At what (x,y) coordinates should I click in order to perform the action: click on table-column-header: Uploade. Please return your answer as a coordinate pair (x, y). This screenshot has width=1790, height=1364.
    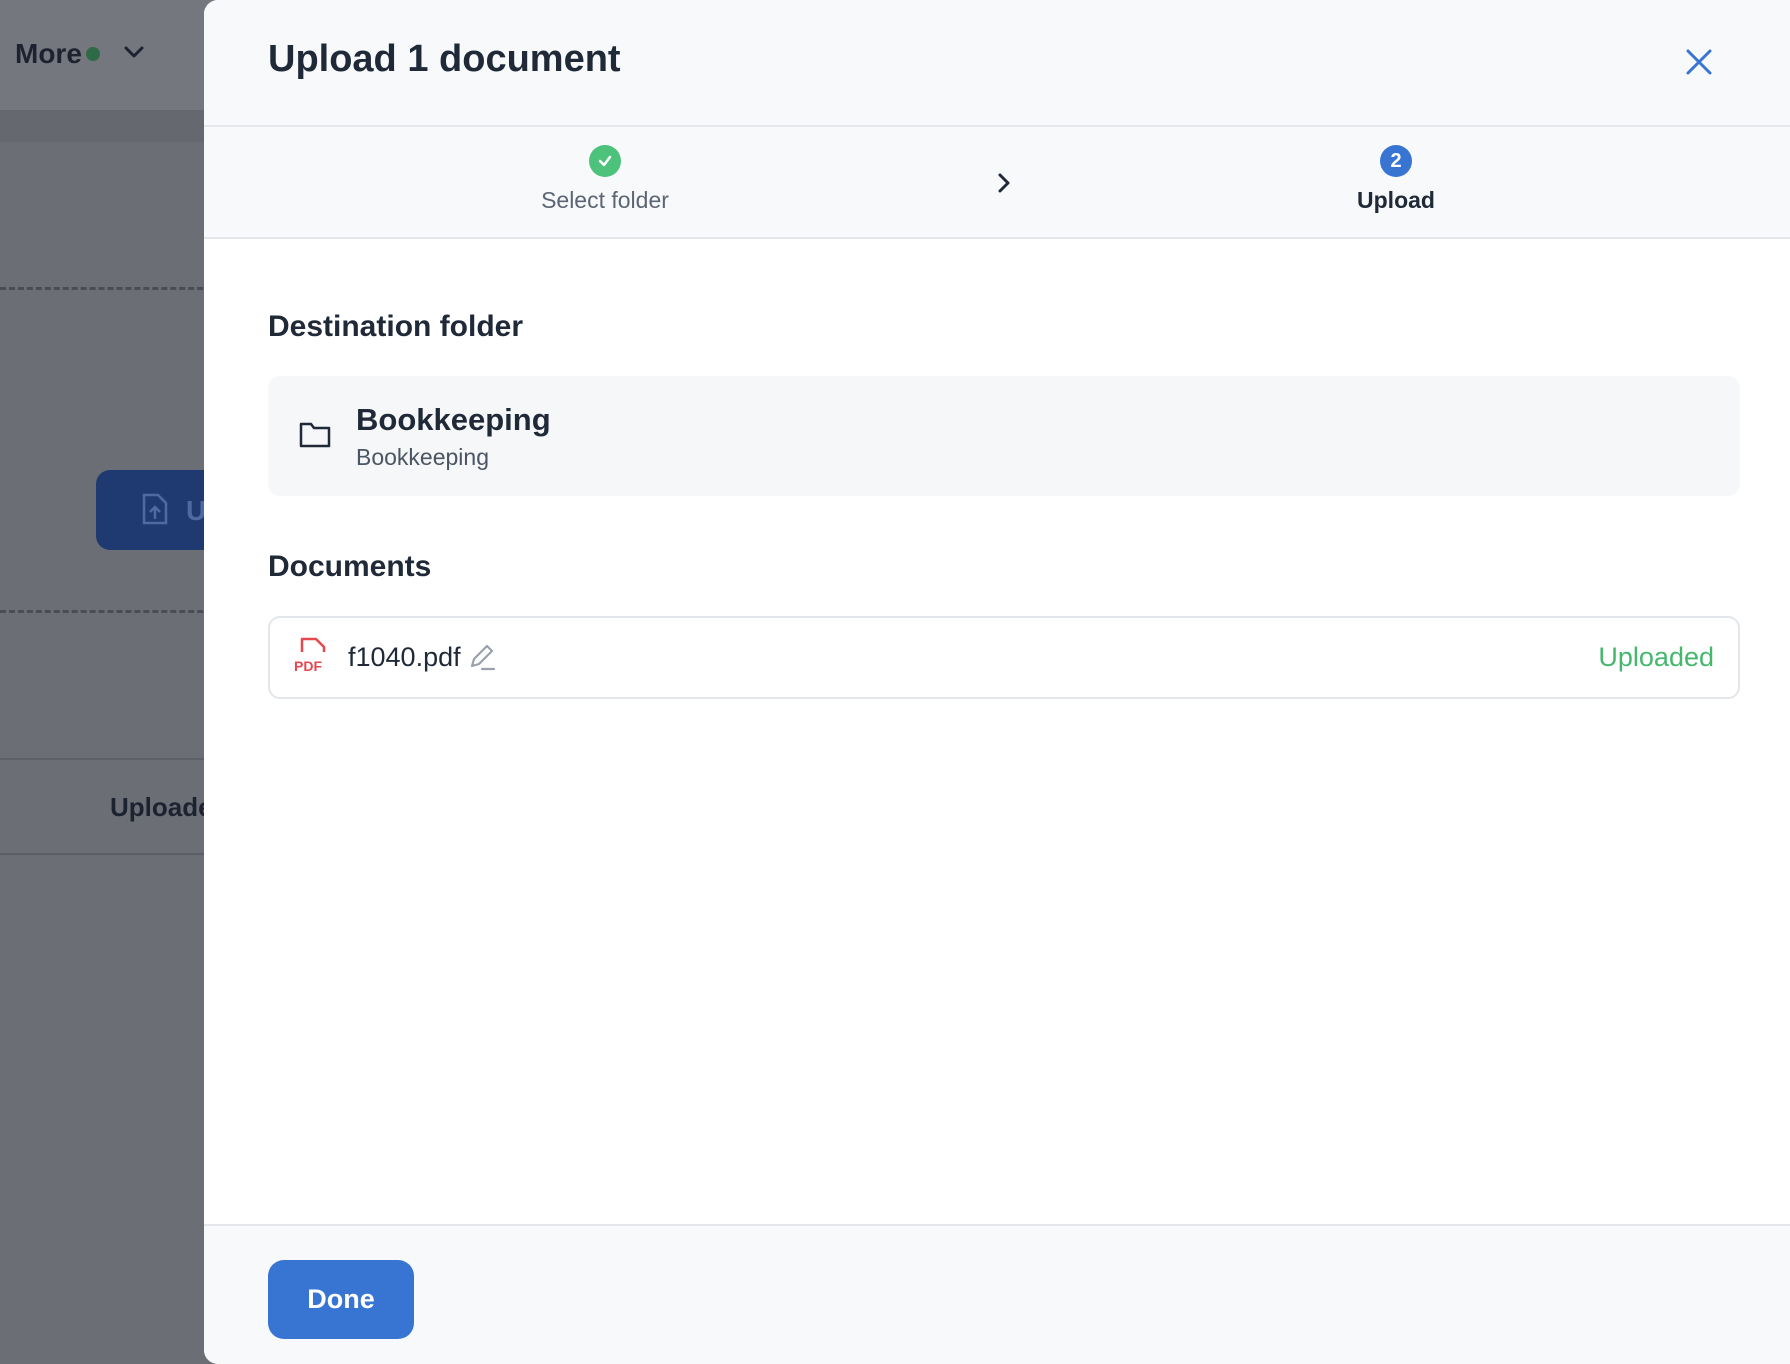
    Looking at the image, I should click on (161, 807).